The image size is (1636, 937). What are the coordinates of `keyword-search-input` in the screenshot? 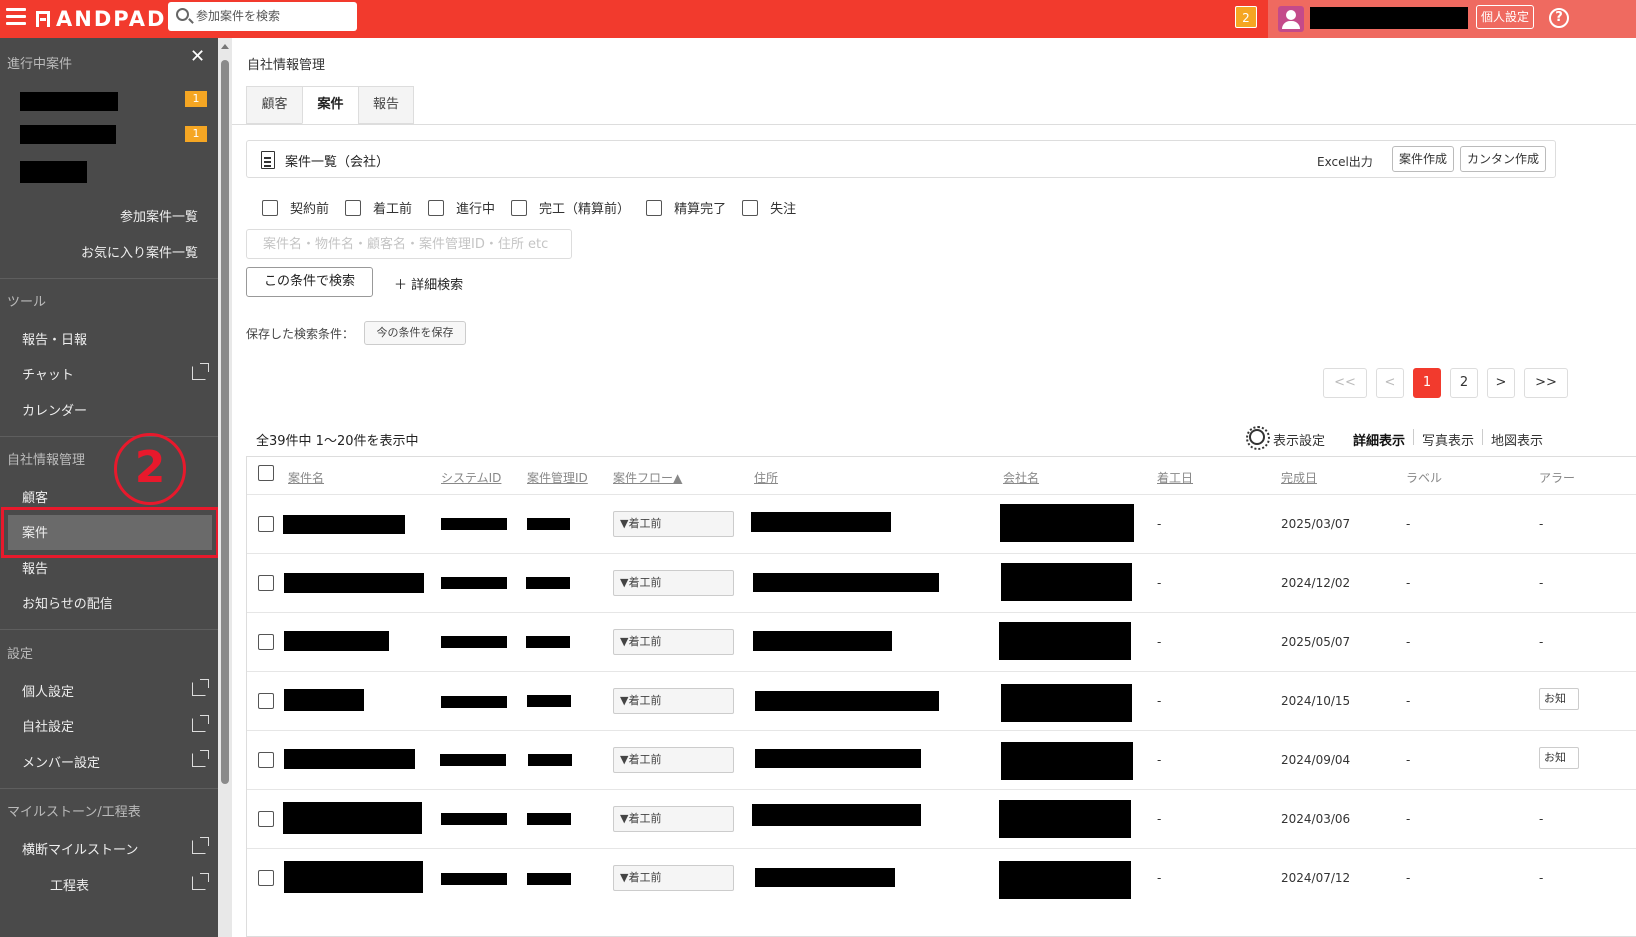 It's located at (409, 244).